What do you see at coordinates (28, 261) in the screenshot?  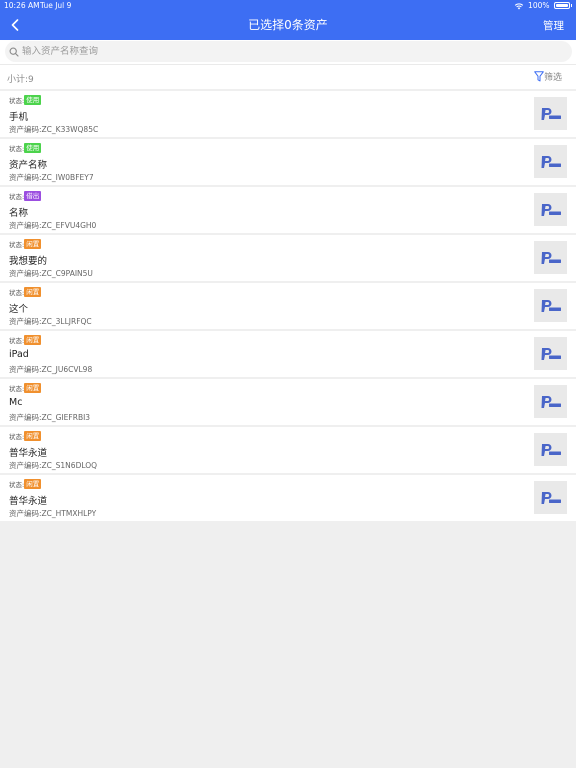 I see `asset-name: 我想要的` at bounding box center [28, 261].